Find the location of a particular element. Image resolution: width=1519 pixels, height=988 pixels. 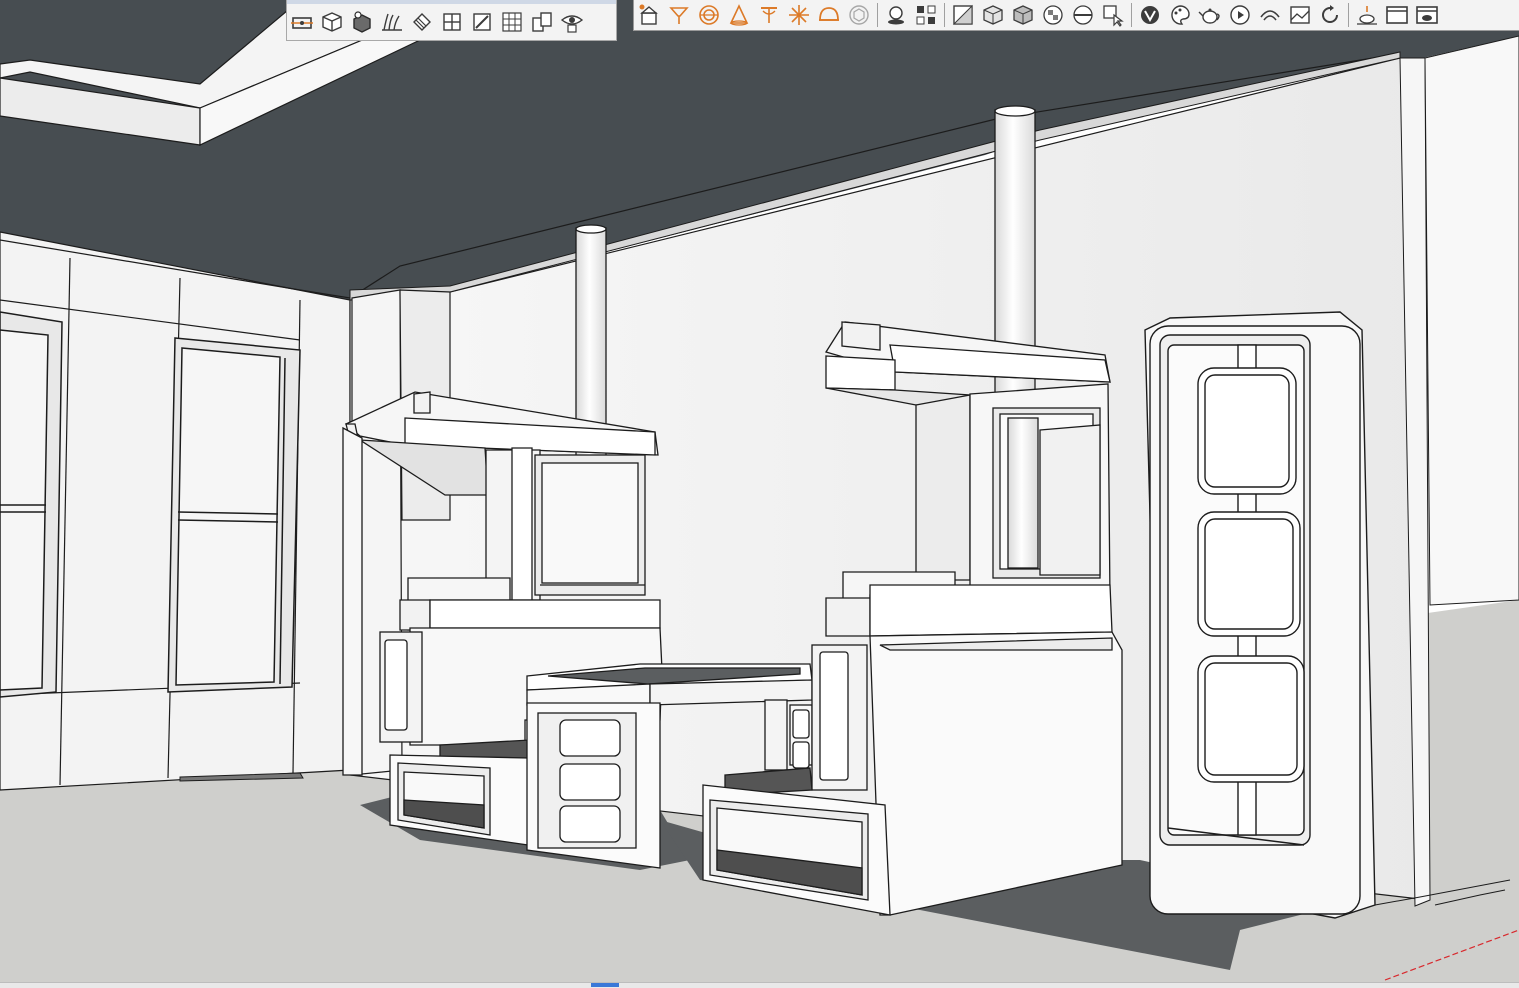

proxy-scatter-icon is located at coordinates (926, 15).